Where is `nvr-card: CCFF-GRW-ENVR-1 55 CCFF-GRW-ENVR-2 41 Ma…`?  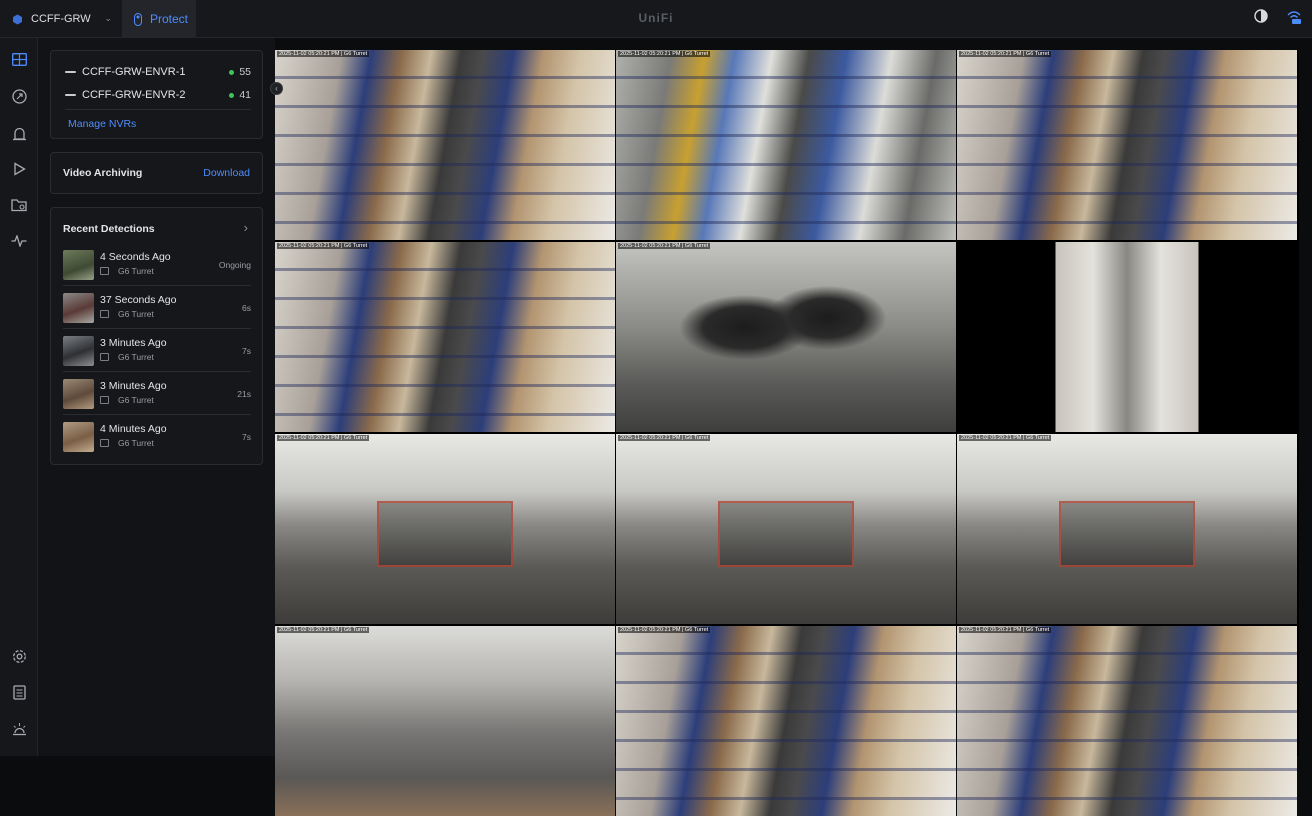
nvr-card: CCFF-GRW-ENVR-1 55 CCFF-GRW-ENVR-2 41 Ma… is located at coordinates (156, 94).